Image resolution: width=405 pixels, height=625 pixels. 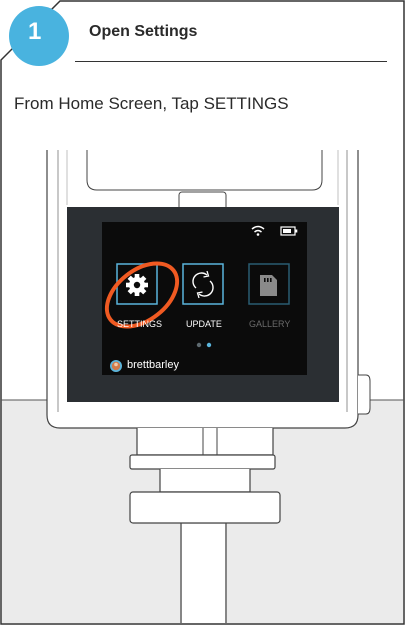 What do you see at coordinates (140, 324) in the screenshot?
I see `settings-app-label: SETTINGS` at bounding box center [140, 324].